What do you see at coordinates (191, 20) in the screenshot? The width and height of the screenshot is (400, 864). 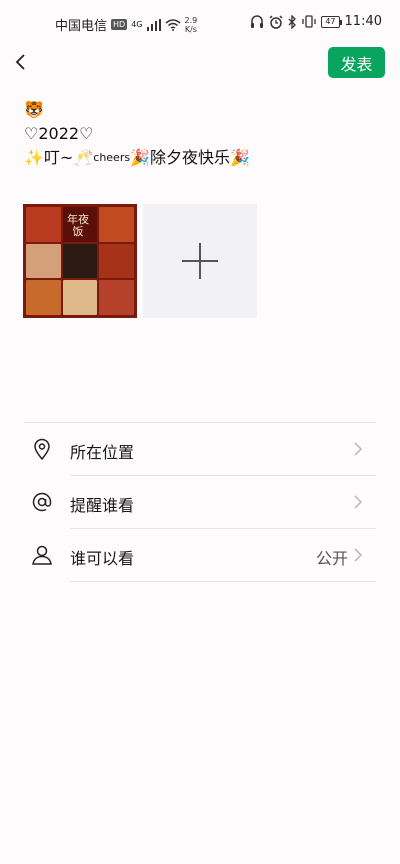 I see `speed-value: 2.9` at bounding box center [191, 20].